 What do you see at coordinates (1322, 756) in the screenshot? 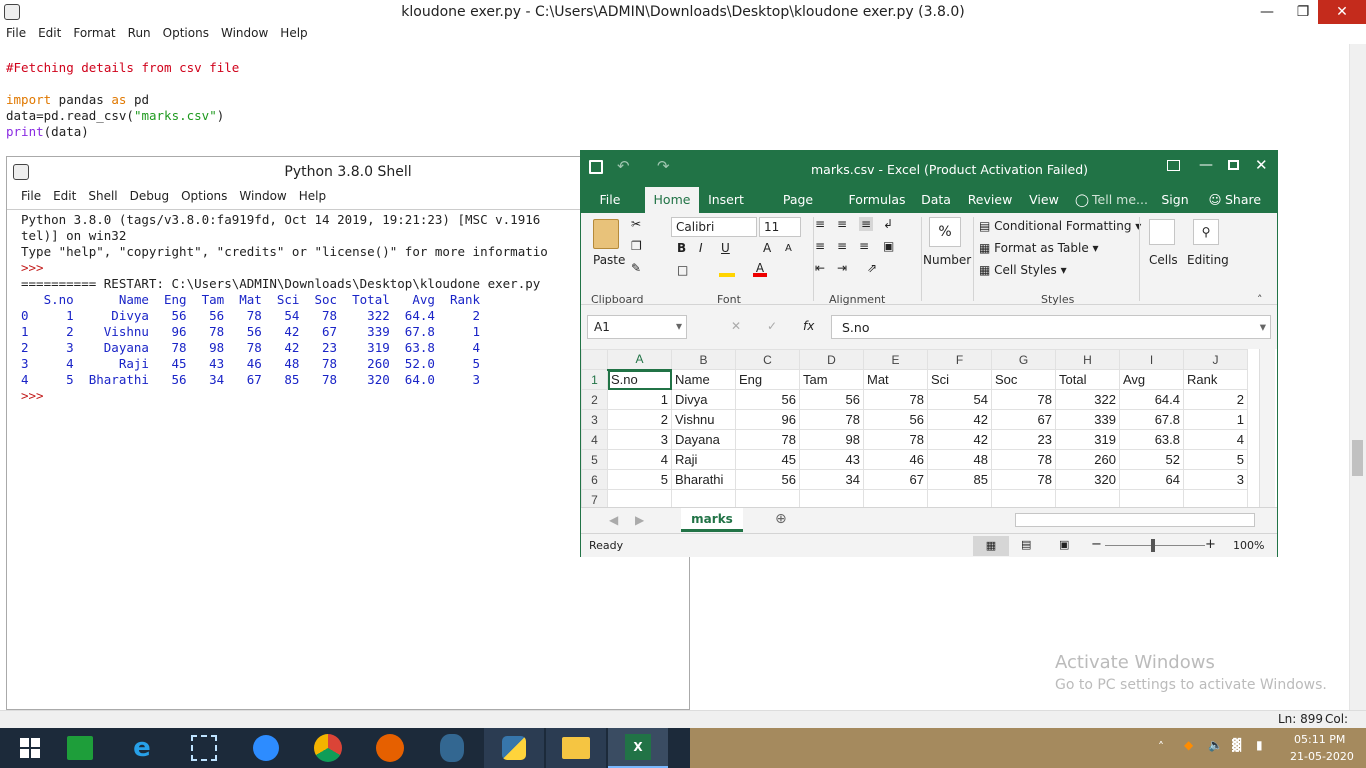
I see `clock-date: 21-05-2020` at bounding box center [1322, 756].